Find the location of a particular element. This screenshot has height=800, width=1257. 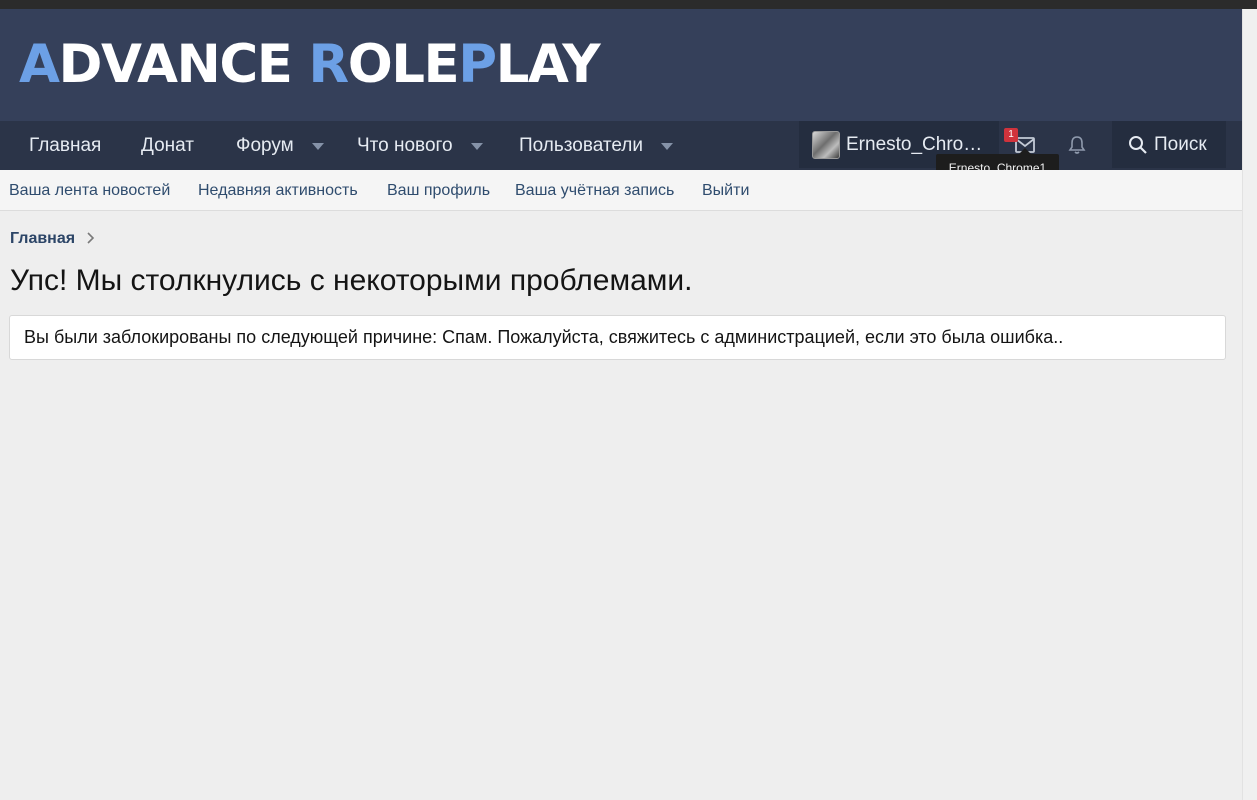

alerts-button is located at coordinates (1077, 144).